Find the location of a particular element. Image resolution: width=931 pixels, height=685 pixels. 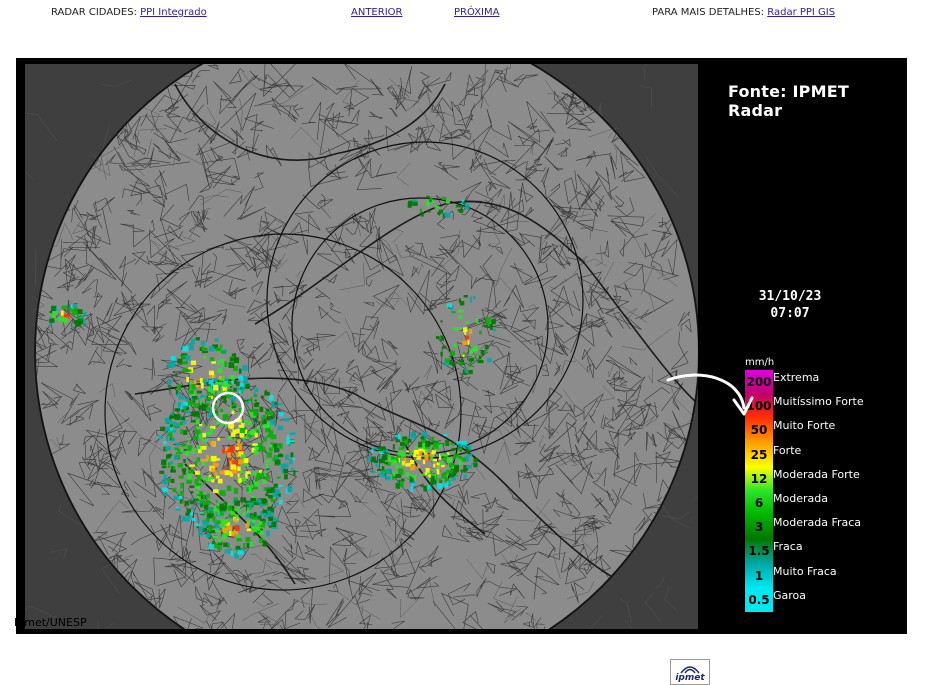

intensity-category: Muito Fraca is located at coordinates (805, 571).